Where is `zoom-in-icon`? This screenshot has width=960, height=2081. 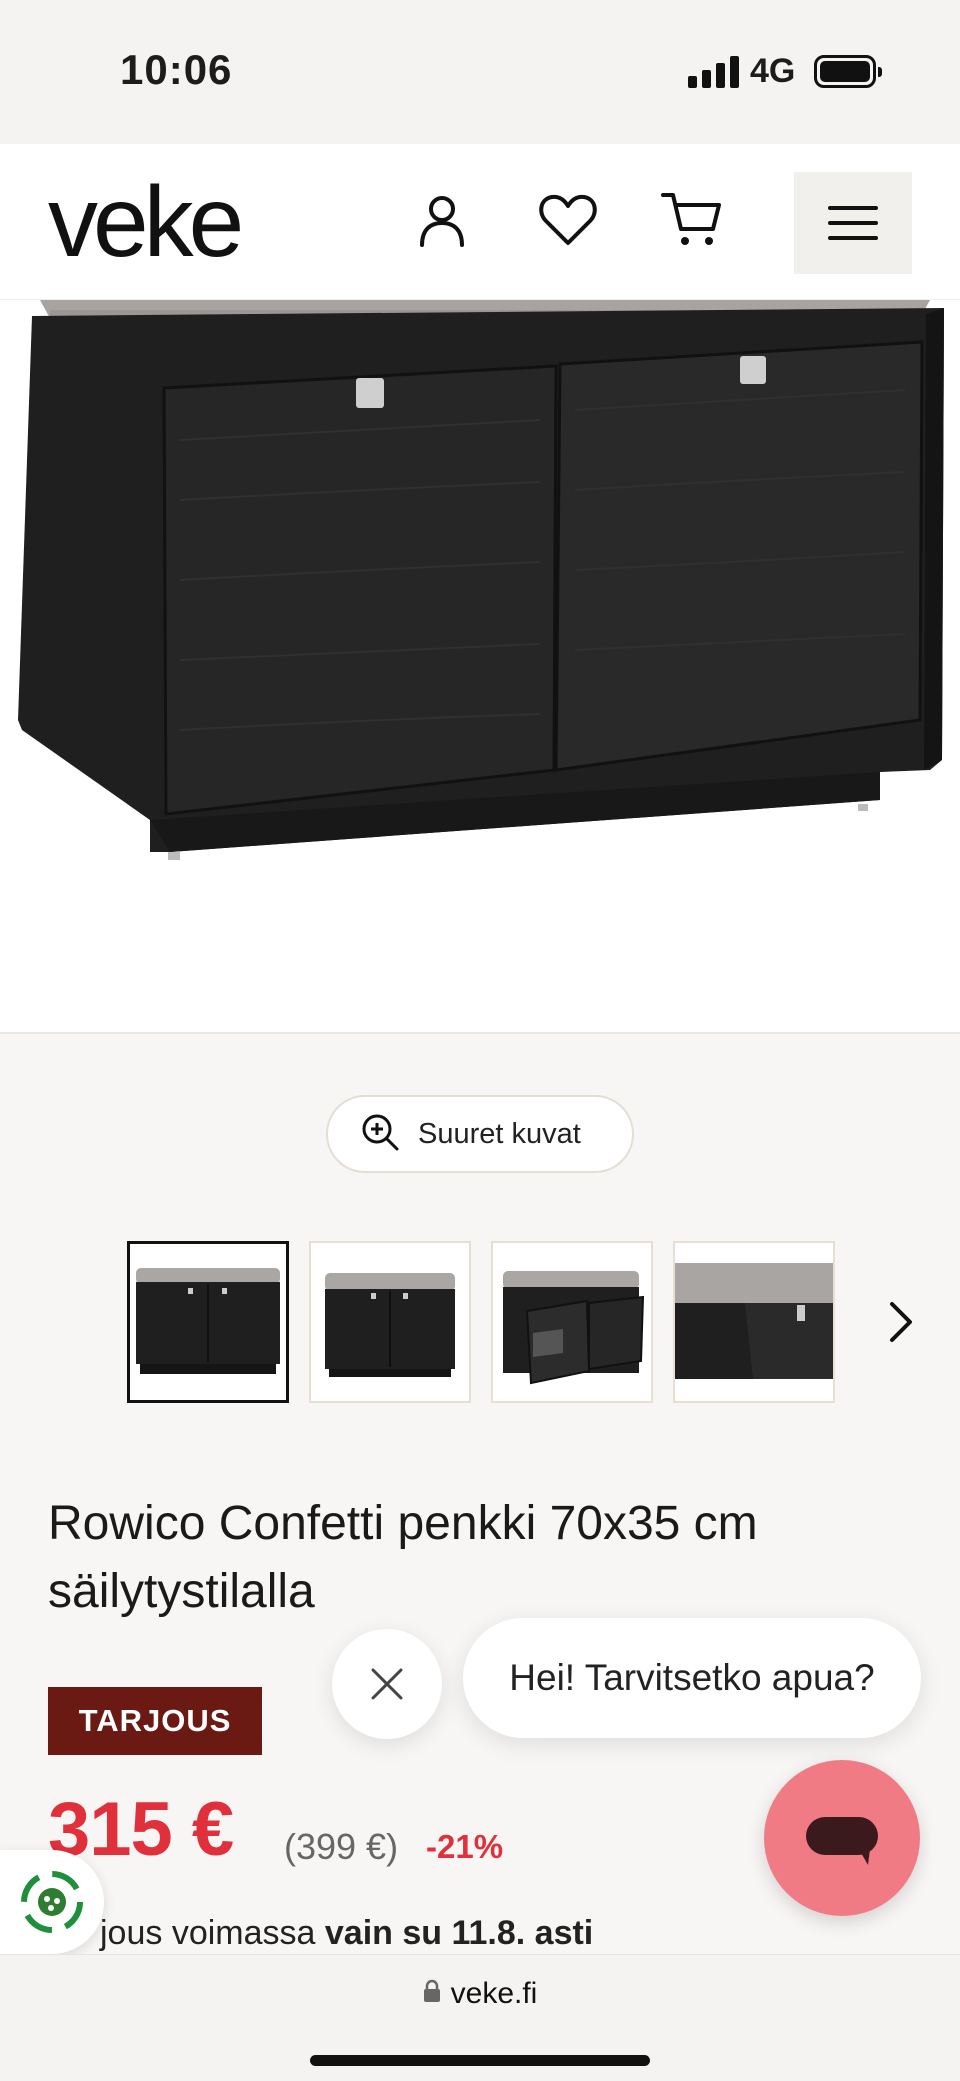 zoom-in-icon is located at coordinates (380, 1134).